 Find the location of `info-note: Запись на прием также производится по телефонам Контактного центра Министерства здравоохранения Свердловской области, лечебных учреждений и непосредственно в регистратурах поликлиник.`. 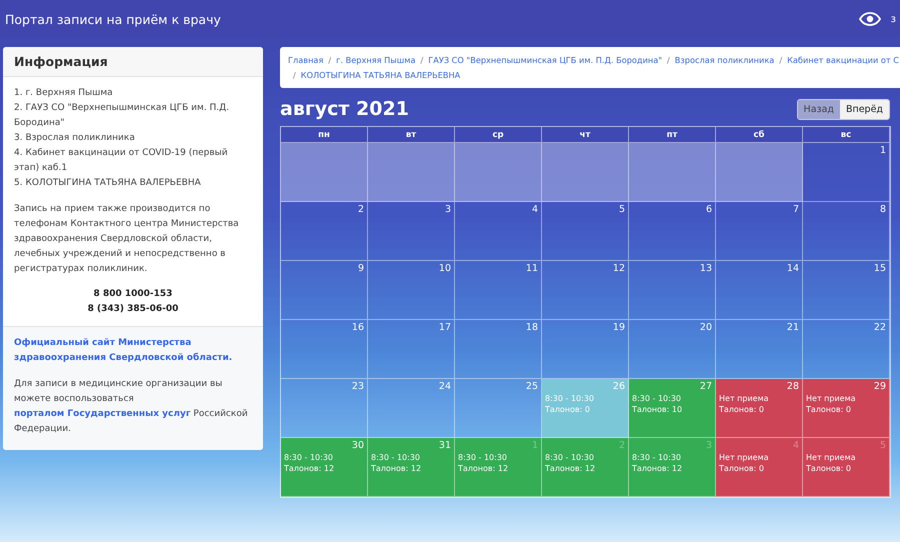

info-note: Запись на прием также производится по телефонам Контактного центра Министерства здравоохранения Свердловской области, лечебных учреждений и непосредственно в регистратурах поликлиник. is located at coordinates (127, 239).